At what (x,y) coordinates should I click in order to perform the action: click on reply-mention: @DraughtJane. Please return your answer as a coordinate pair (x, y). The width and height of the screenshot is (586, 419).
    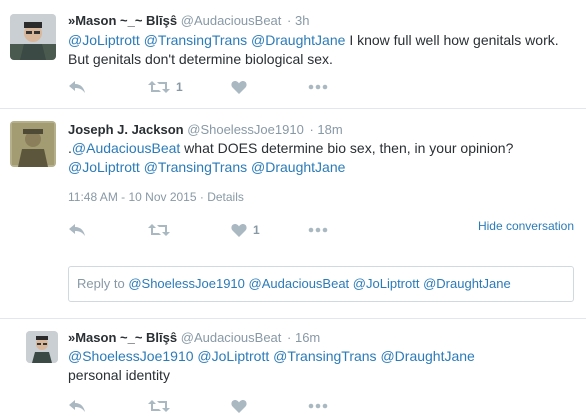
    Looking at the image, I should click on (467, 283).